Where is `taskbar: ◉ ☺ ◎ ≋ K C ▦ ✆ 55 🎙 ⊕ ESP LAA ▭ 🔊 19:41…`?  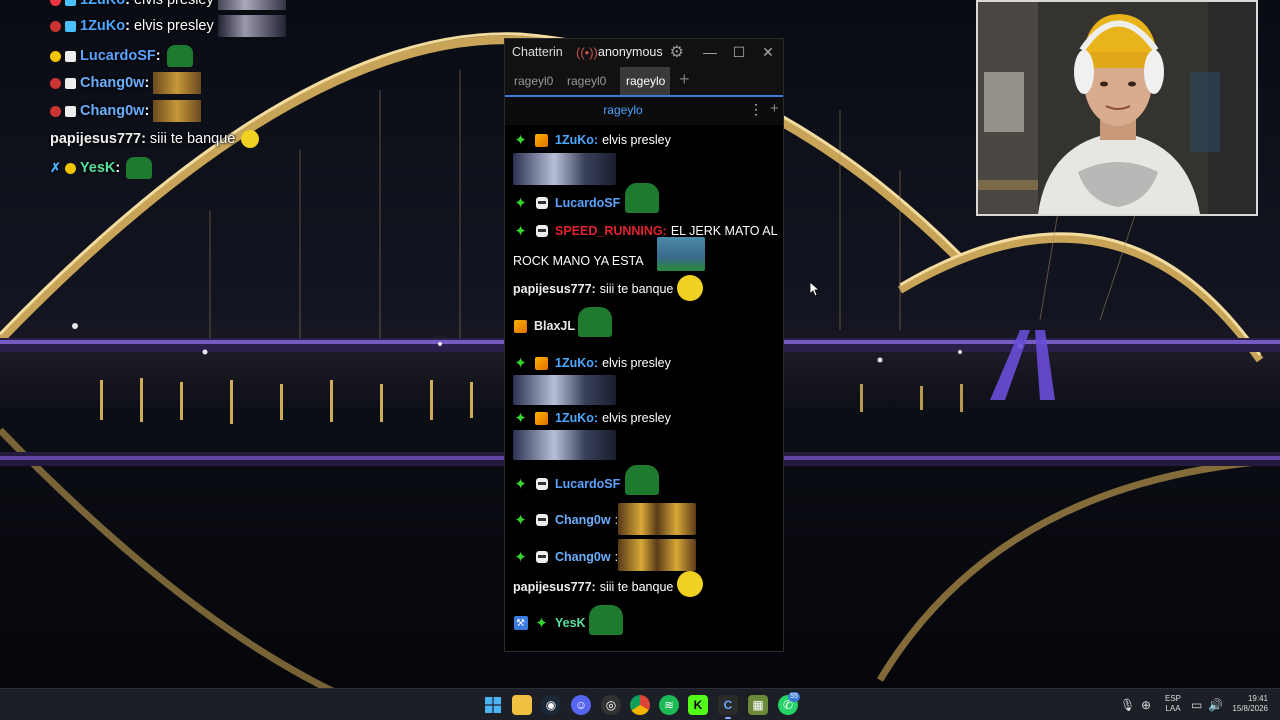 taskbar: ◉ ☺ ◎ ≋ K C ▦ ✆ 55 🎙 ⊕ ESP LAA ▭ 🔊 19:41… is located at coordinates (640, 704).